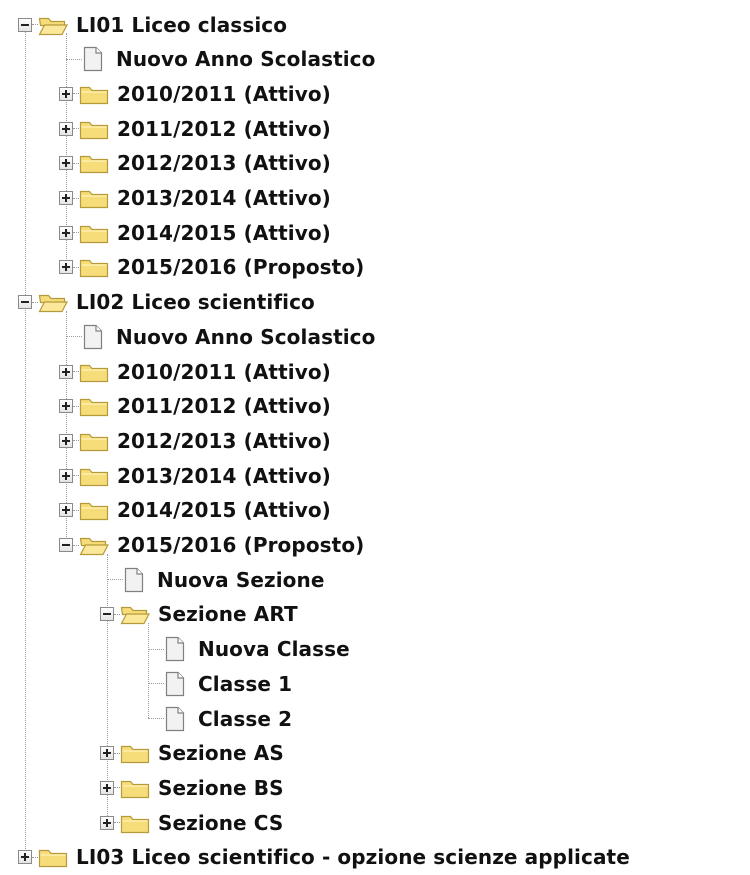 This screenshot has height=875, width=750. I want to click on tree-item-folder: LI02 Liceo scientifico, so click(166, 302).